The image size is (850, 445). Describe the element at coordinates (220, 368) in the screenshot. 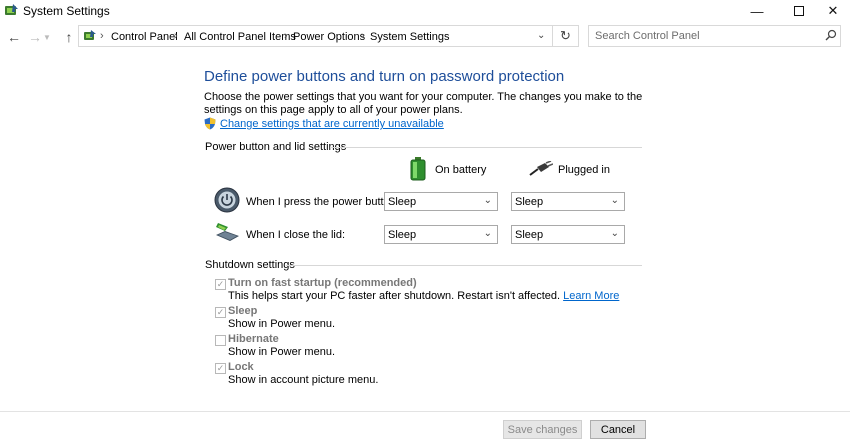

I see `lock-checkbox: ✓` at that location.